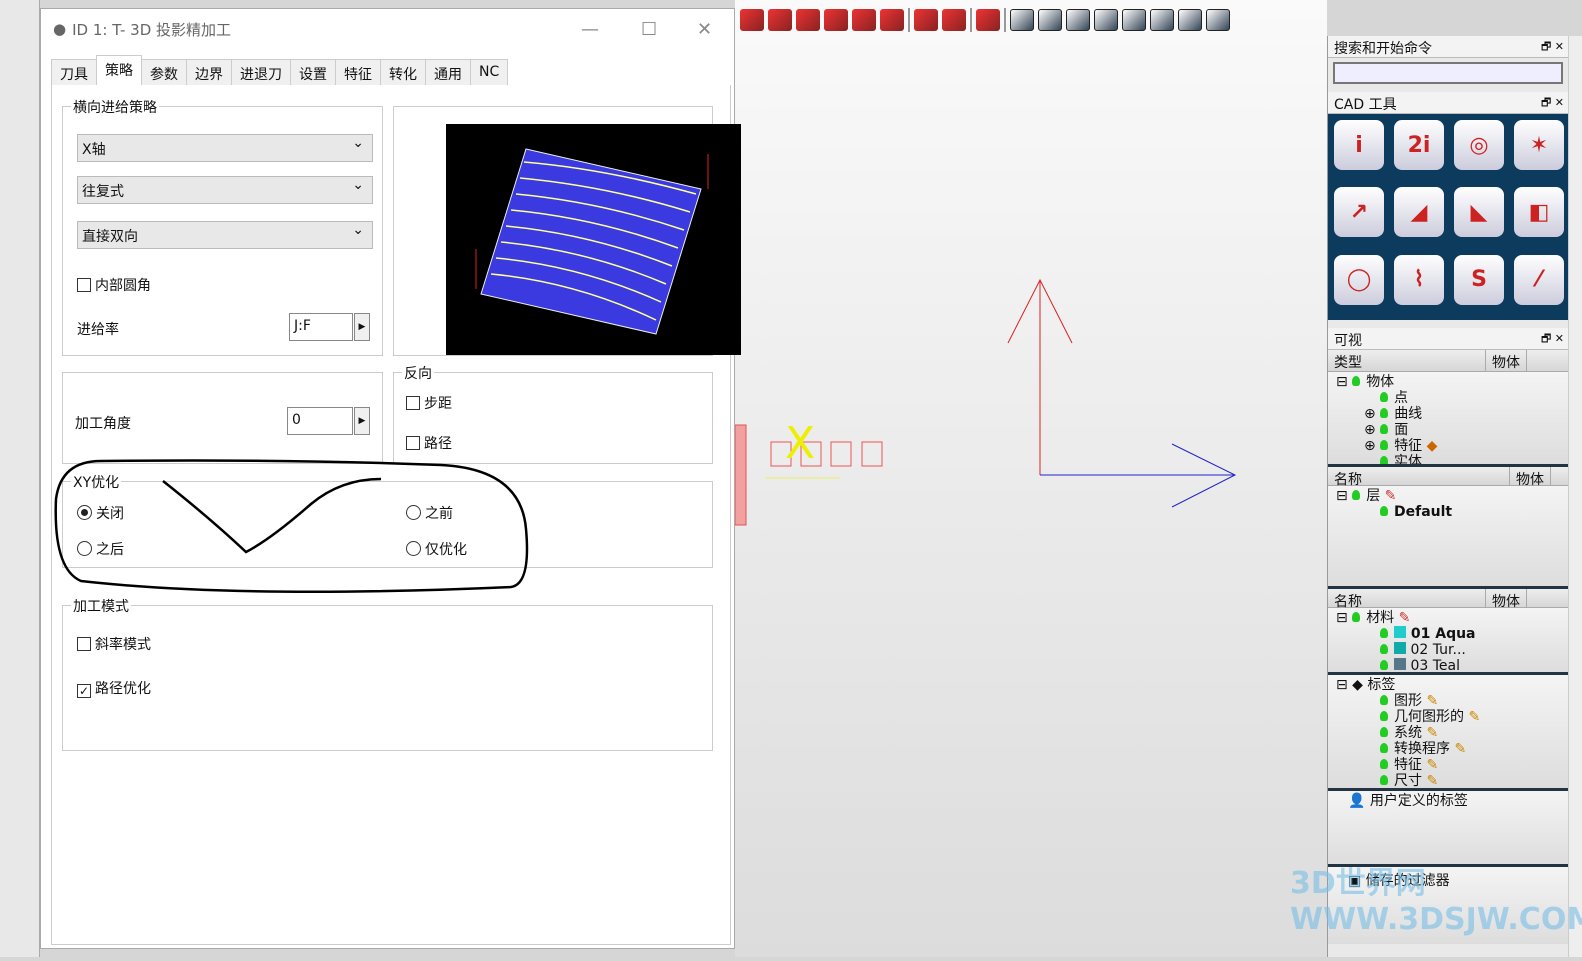 The height and width of the screenshot is (961, 1582). What do you see at coordinates (429, 513) in the screenshot?
I see `radio-before: 之前` at bounding box center [429, 513].